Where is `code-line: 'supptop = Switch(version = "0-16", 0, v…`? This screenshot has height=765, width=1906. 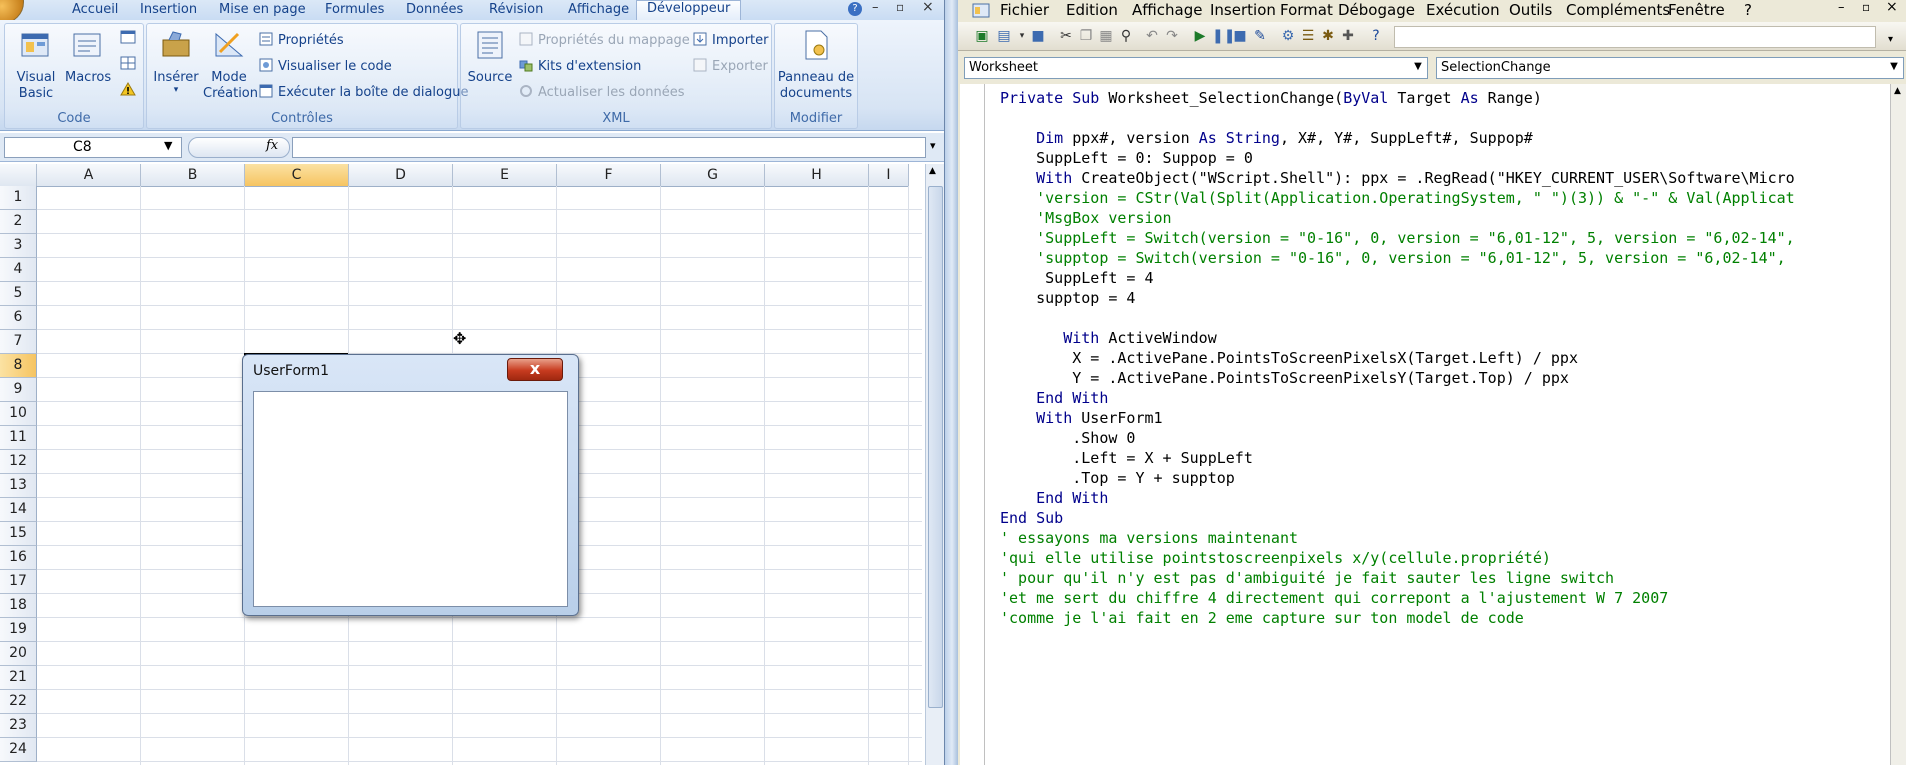 code-line: 'supptop = Switch(version = "0-16", 0, v… is located at coordinates (1393, 258).